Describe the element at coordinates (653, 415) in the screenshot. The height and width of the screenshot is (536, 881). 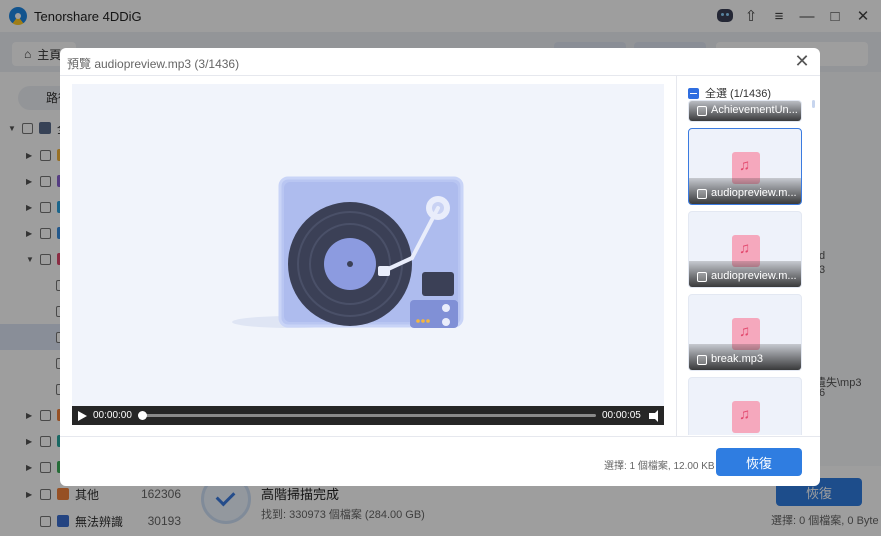
I see `volume-icon` at that location.